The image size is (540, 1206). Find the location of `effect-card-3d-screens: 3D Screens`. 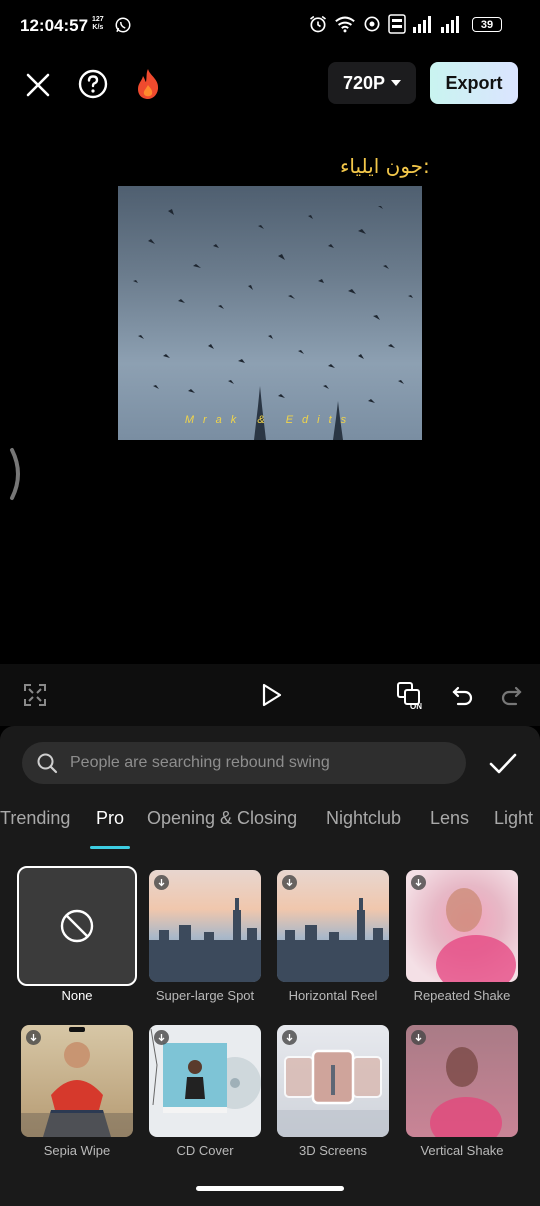

effect-card-3d-screens: 3D Screens is located at coordinates (333, 1091).